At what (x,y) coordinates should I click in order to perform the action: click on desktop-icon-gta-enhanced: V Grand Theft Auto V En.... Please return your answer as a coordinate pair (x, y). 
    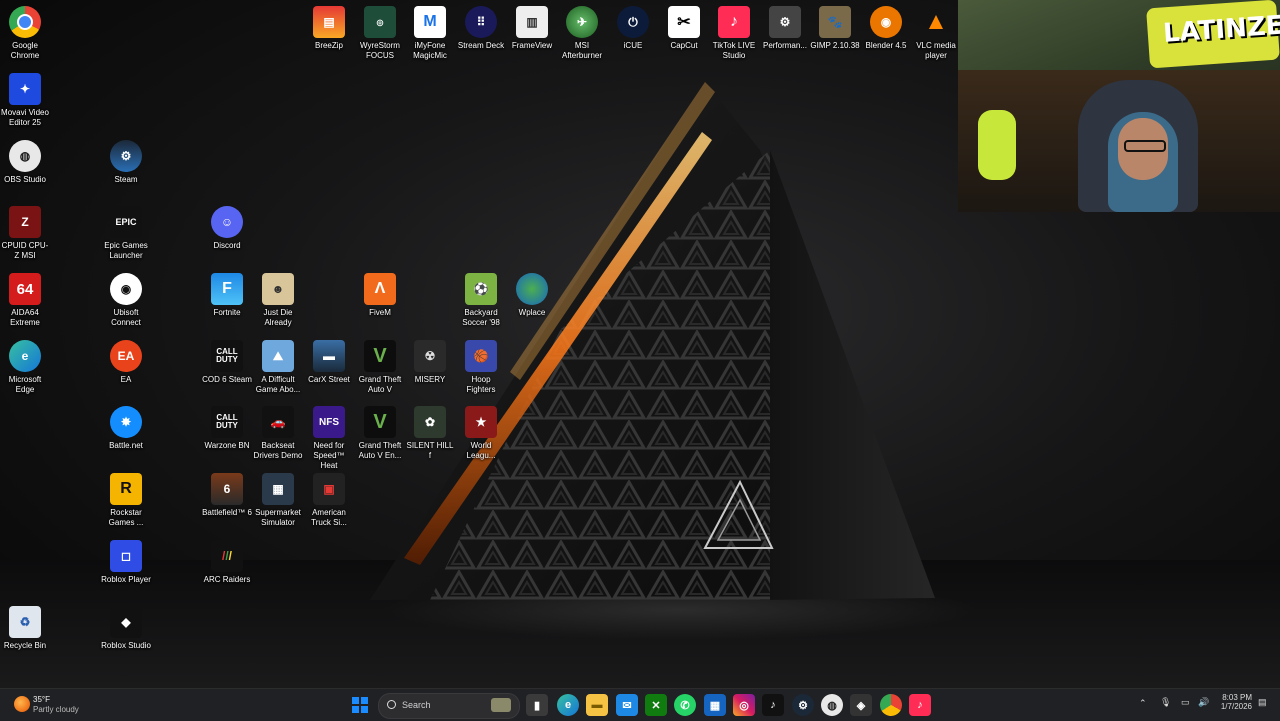
    Looking at the image, I should click on (380, 433).